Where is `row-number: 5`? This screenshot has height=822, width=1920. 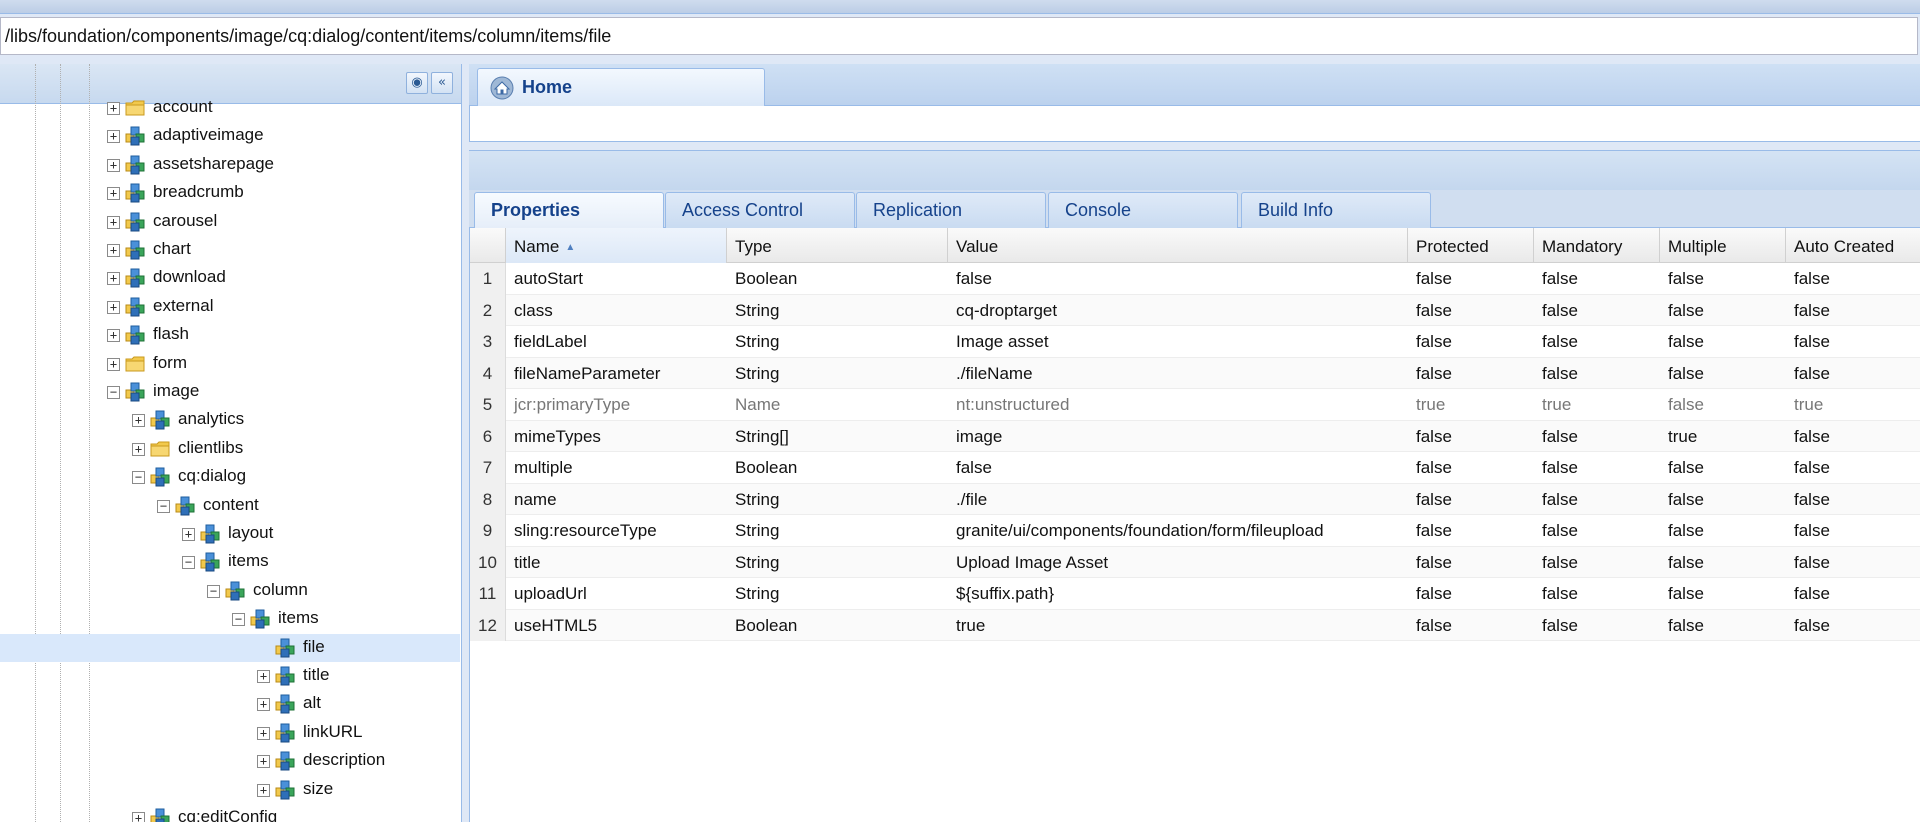
row-number: 5 is located at coordinates (488, 405).